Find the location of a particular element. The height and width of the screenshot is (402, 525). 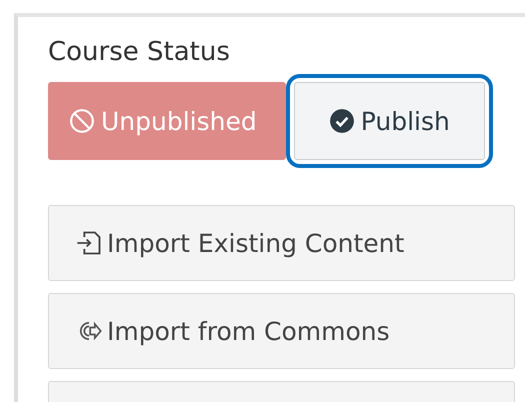

blocked-icon is located at coordinates (82, 121).